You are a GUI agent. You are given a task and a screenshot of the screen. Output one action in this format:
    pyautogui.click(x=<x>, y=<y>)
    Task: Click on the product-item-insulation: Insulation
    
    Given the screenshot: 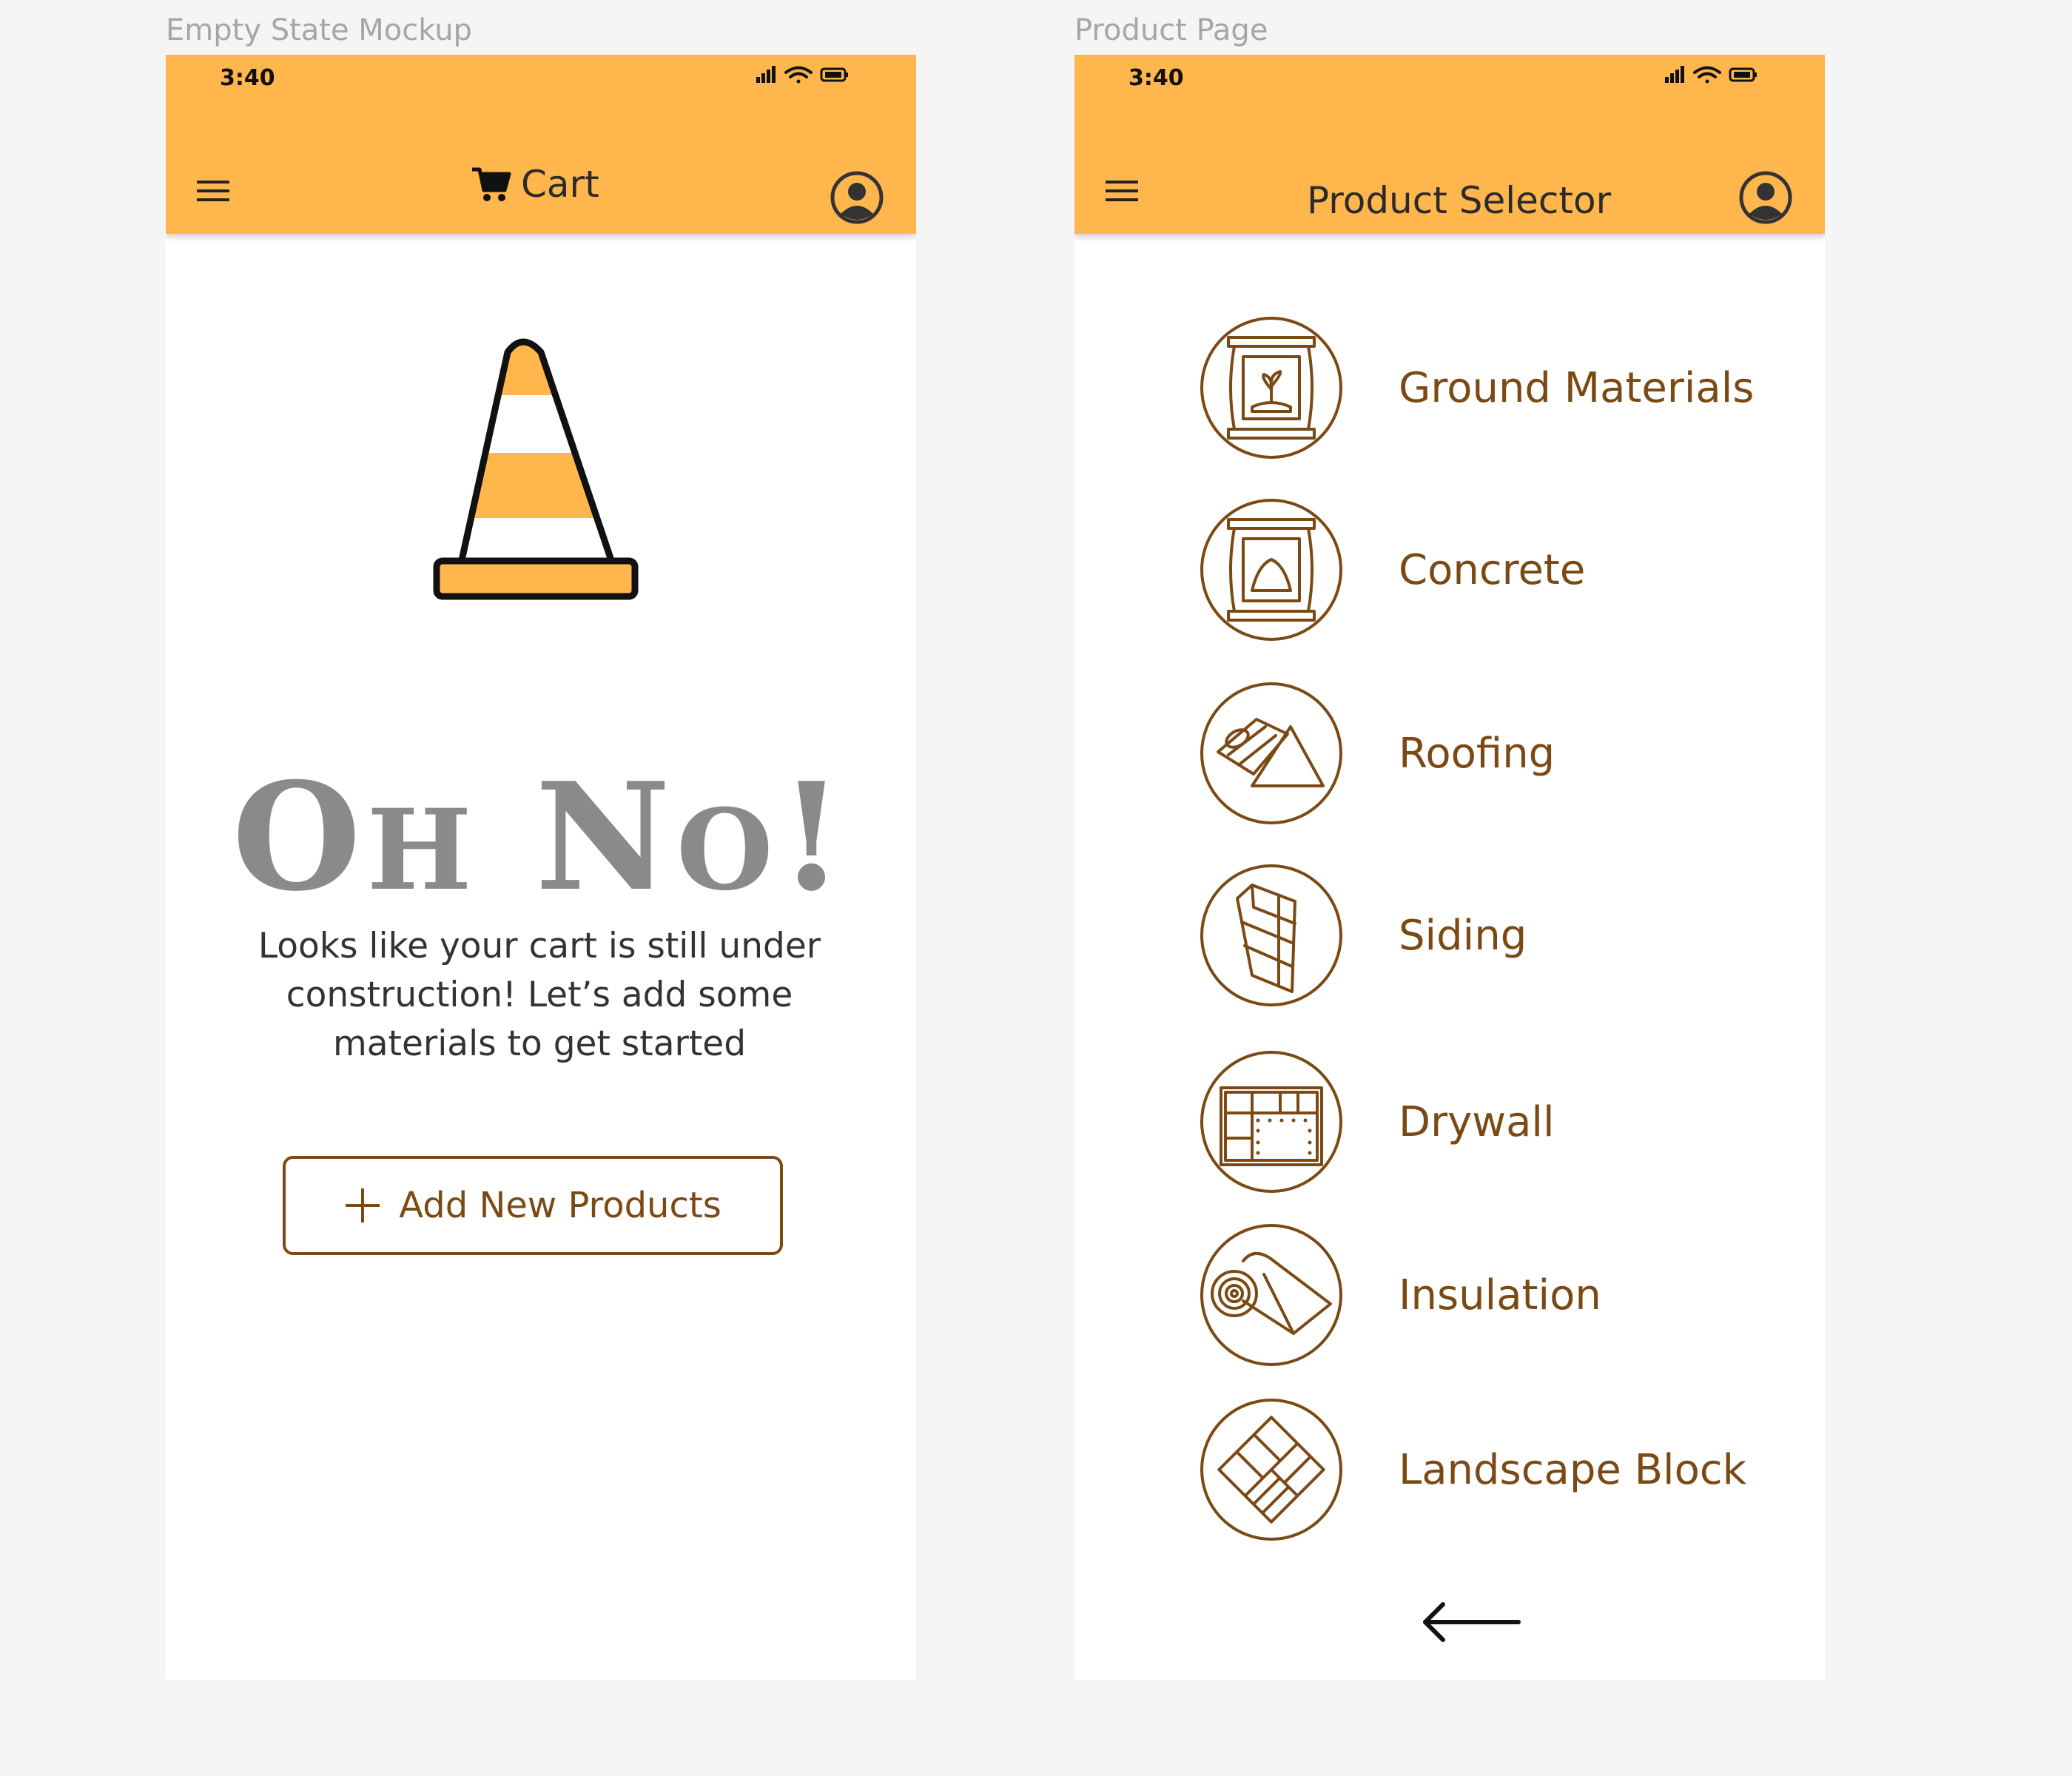 What is the action you would take?
    pyautogui.click(x=1495, y=1295)
    